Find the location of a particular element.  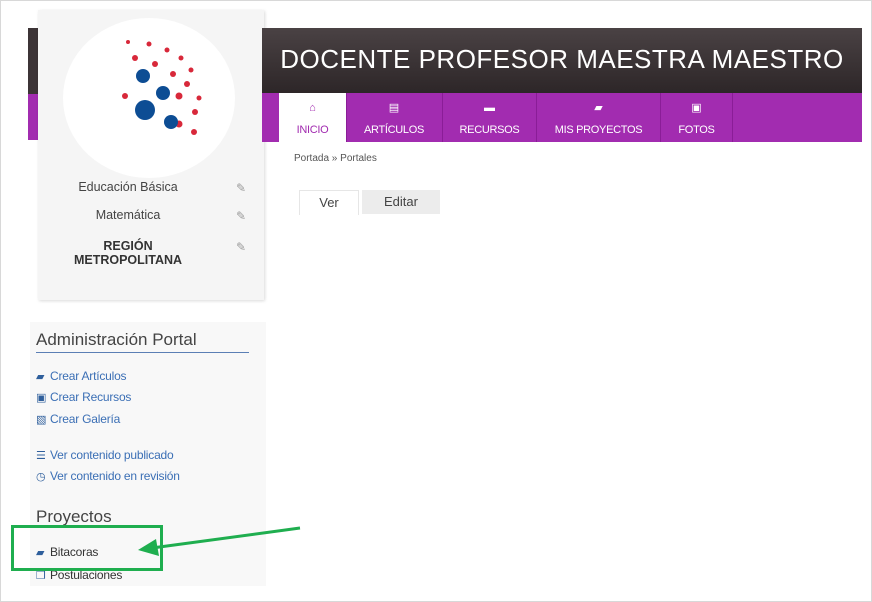

profile-region-row: REGIÓN METROPOLITANA ✎ is located at coordinates (151, 255).